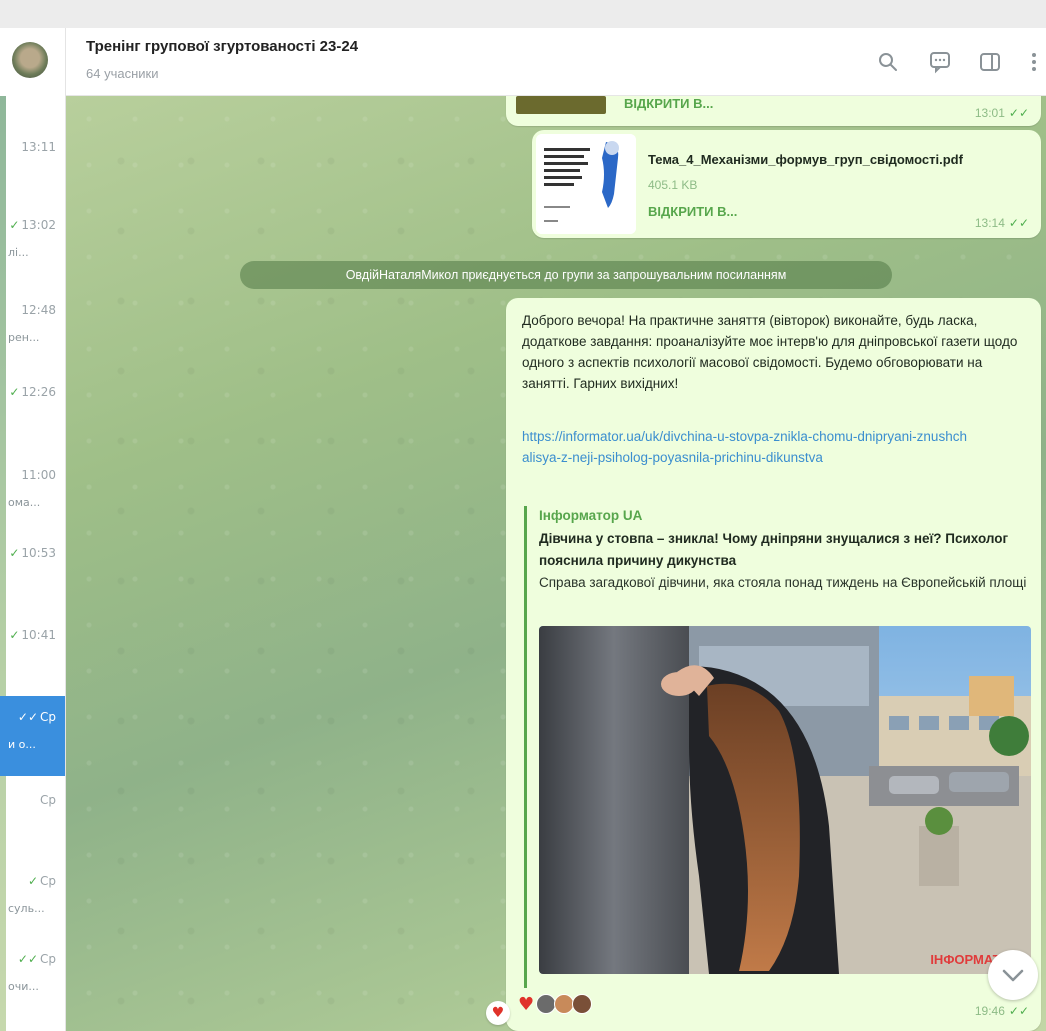  I want to click on message-time: 19:46 ✓✓, so click(1001, 1011).